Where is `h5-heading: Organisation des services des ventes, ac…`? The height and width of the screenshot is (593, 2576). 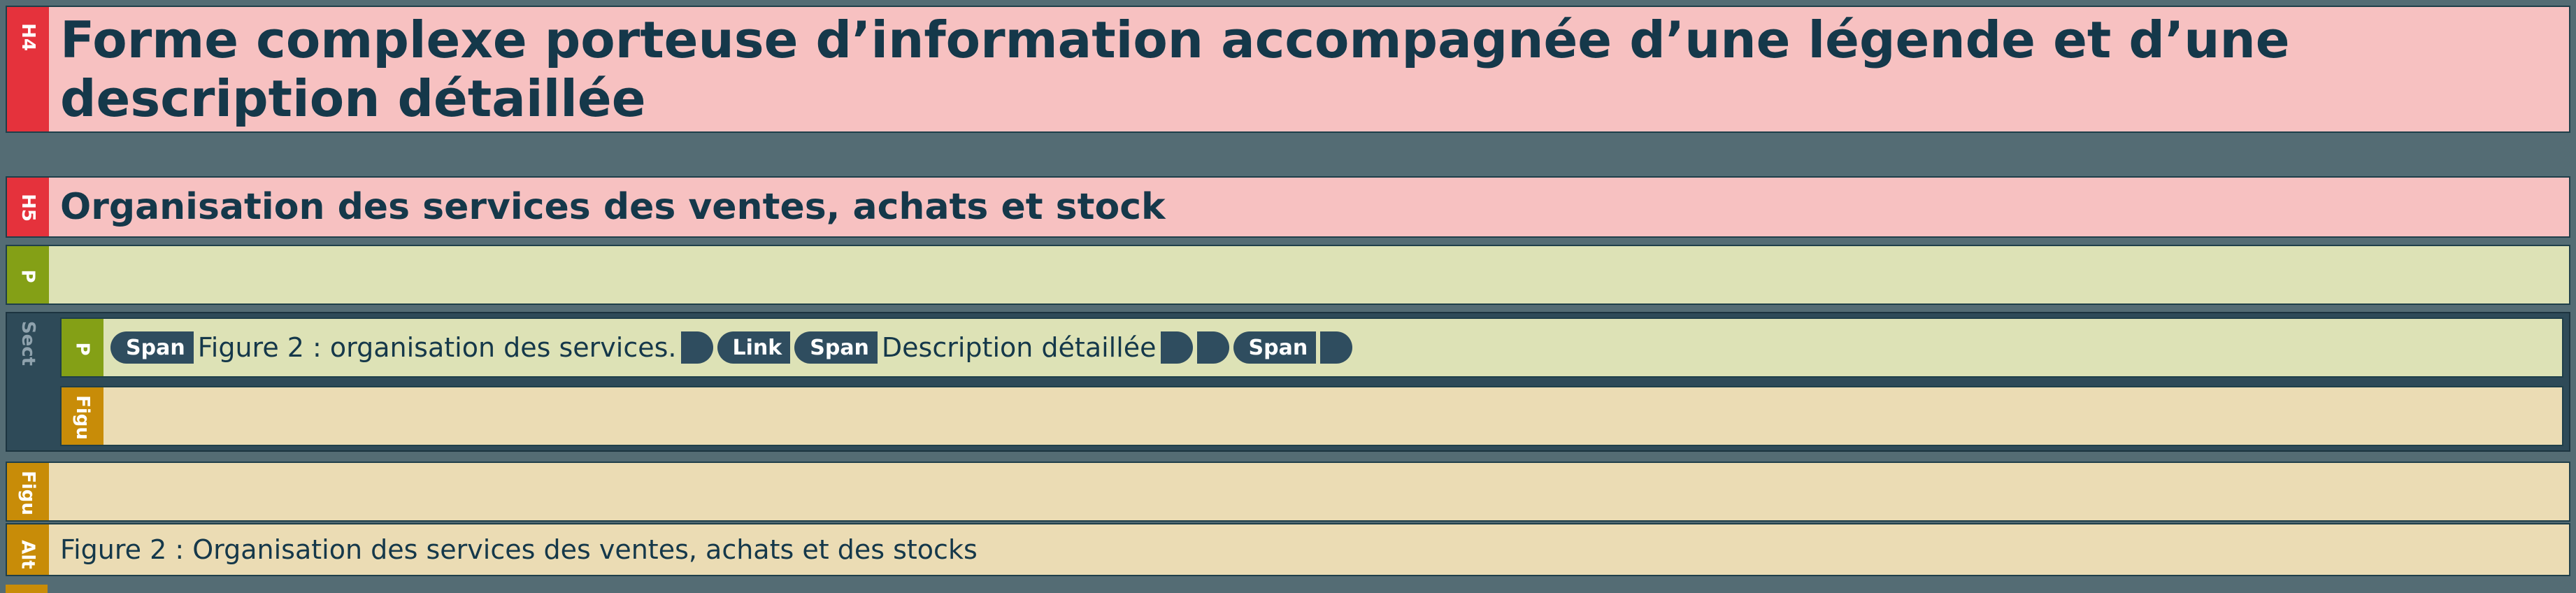
h5-heading: Organisation des services des ventes, ac… is located at coordinates (613, 207).